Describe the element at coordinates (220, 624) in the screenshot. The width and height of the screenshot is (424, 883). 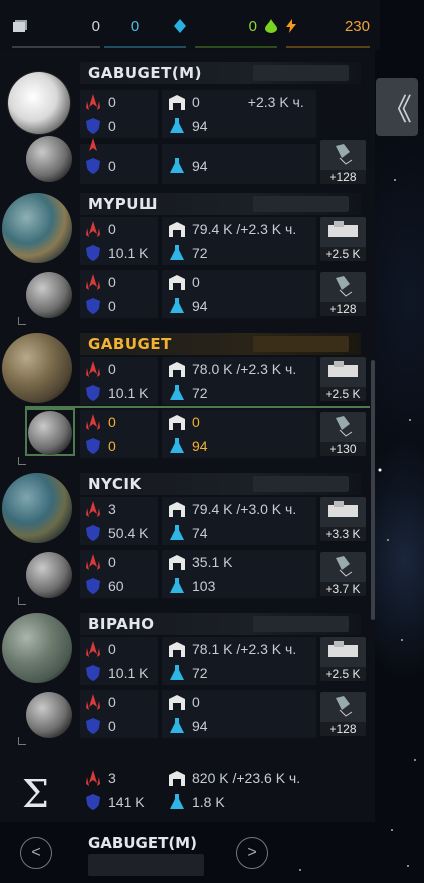
I see `planet-name-bar: BIPAHO` at that location.